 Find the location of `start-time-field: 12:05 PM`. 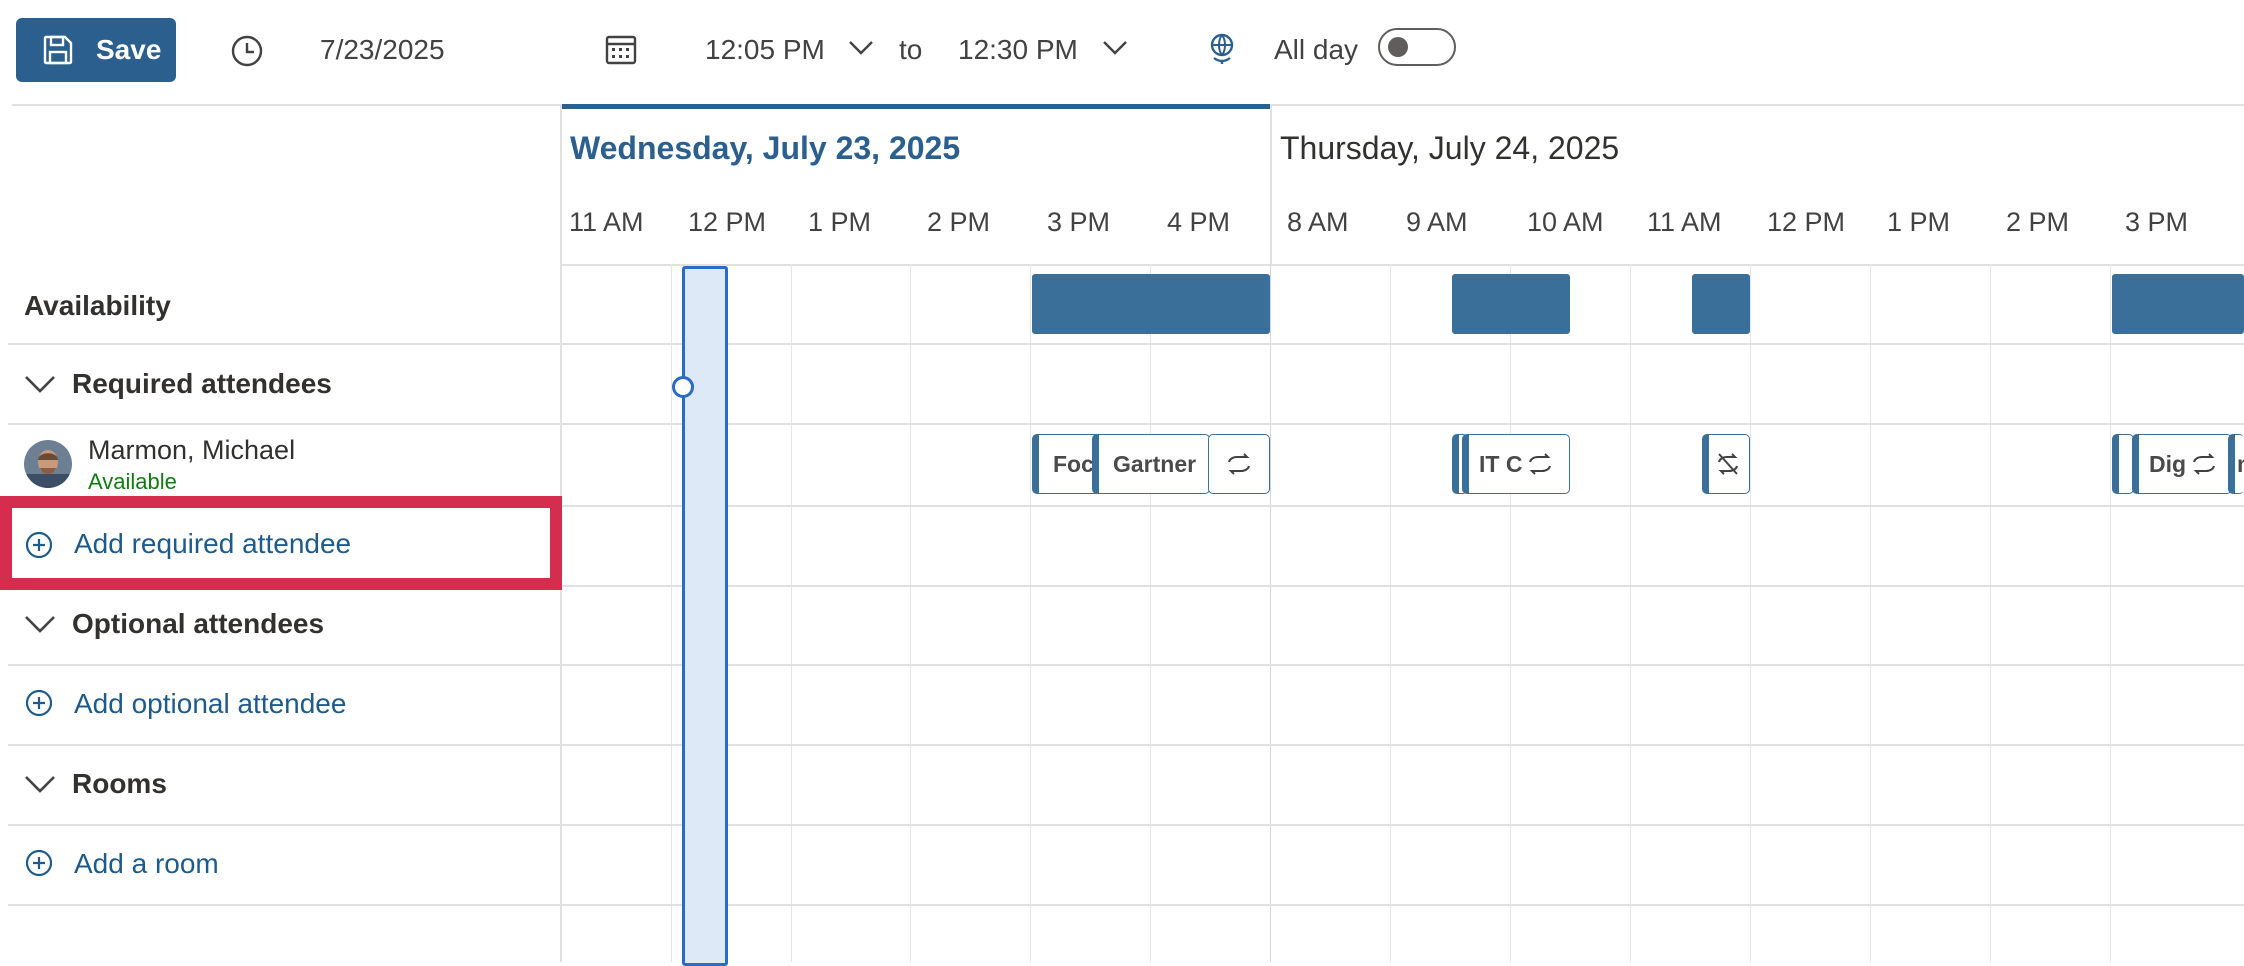

start-time-field: 12:05 PM is located at coordinates (765, 50).